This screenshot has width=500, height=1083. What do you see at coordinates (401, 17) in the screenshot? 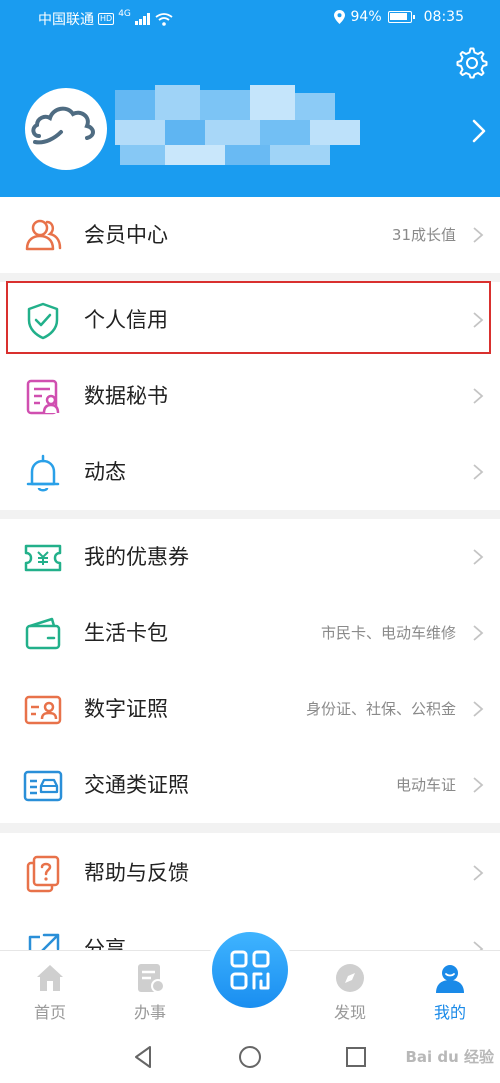
I see `battery-icon` at bounding box center [401, 17].